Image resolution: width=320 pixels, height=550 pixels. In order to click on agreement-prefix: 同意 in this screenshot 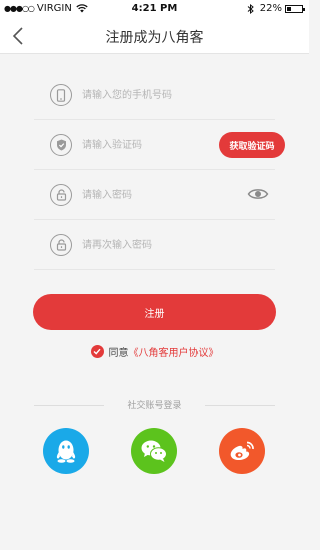, I will do `click(118, 353)`.